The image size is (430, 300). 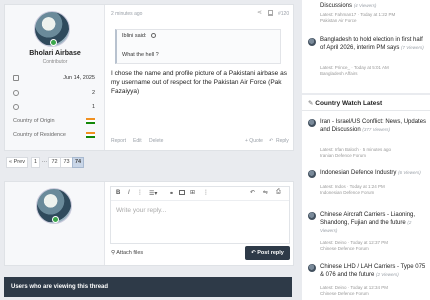 I want to click on paperclip-icon: ⚲, so click(x=113, y=253).